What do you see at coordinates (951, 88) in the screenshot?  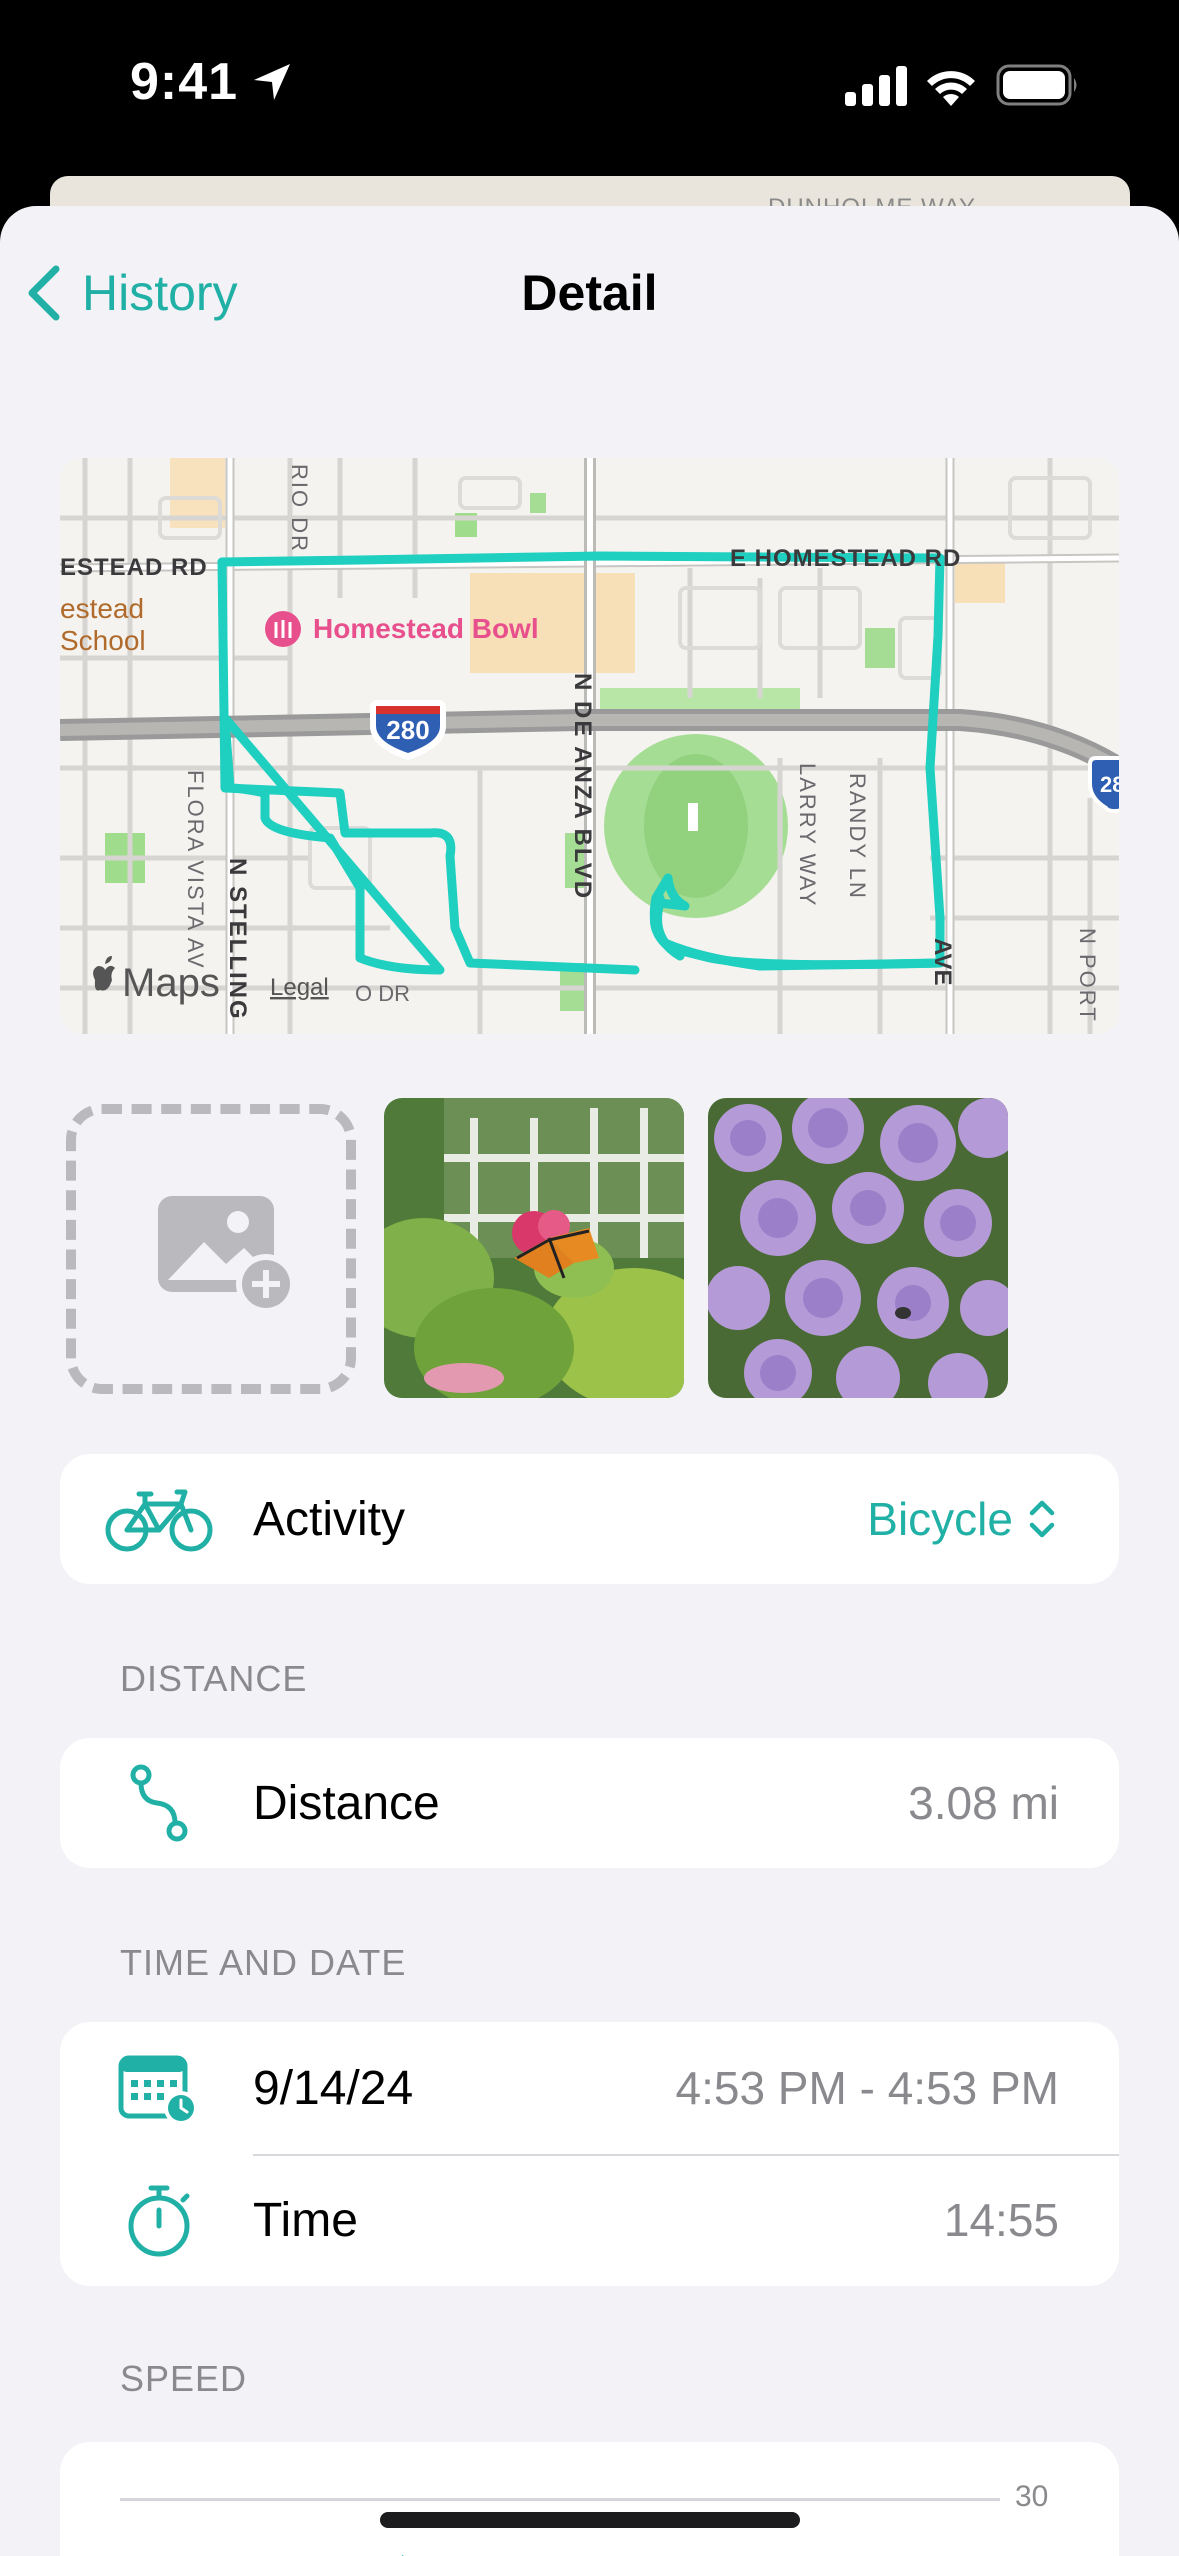 I see `wifi-icon` at bounding box center [951, 88].